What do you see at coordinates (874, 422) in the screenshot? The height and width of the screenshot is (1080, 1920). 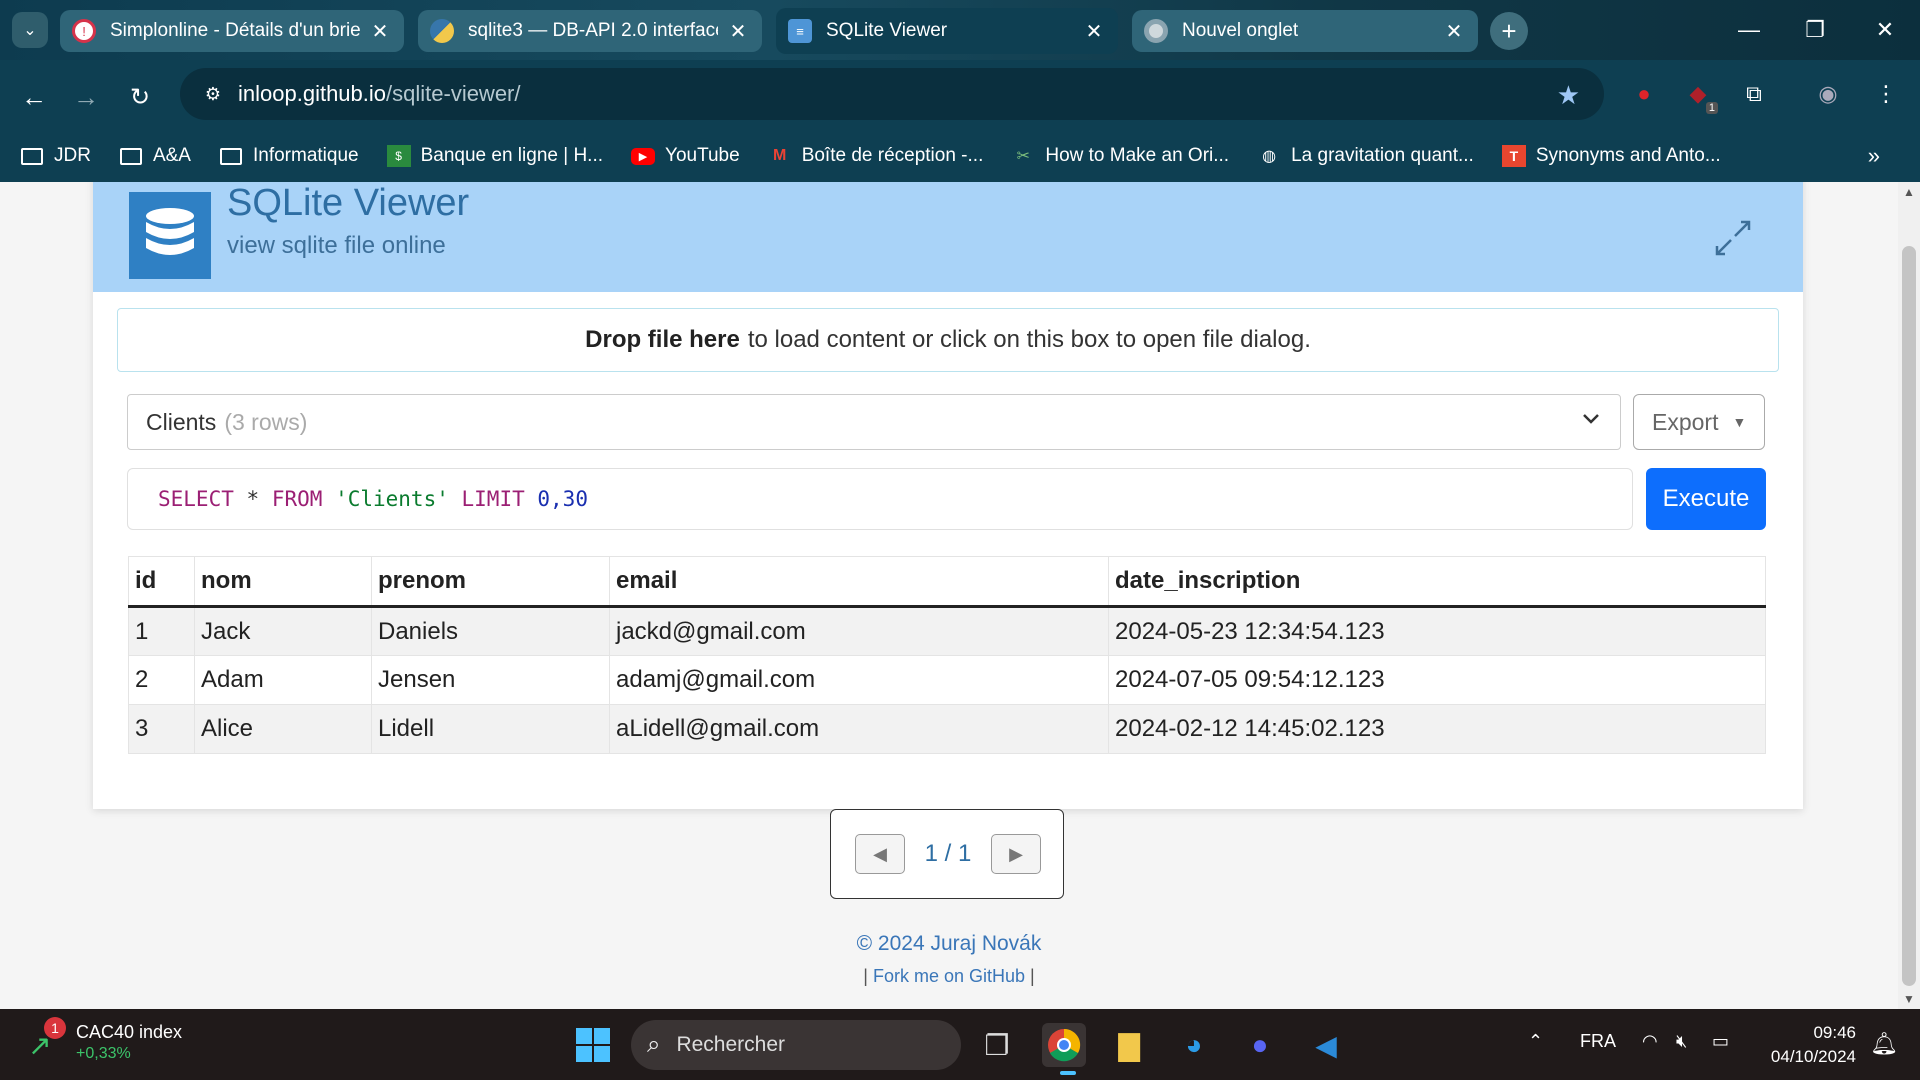 I see `table-select: Clients (3 rows)` at bounding box center [874, 422].